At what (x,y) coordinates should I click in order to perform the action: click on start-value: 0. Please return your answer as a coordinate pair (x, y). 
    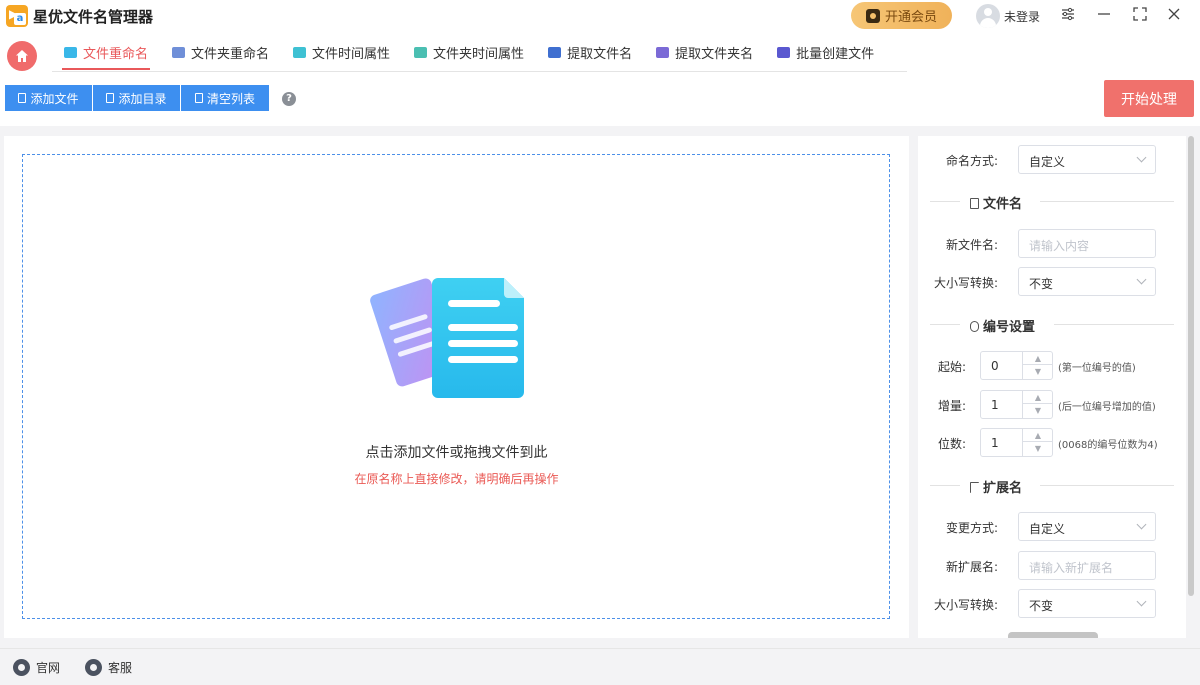
    Looking at the image, I should click on (995, 366).